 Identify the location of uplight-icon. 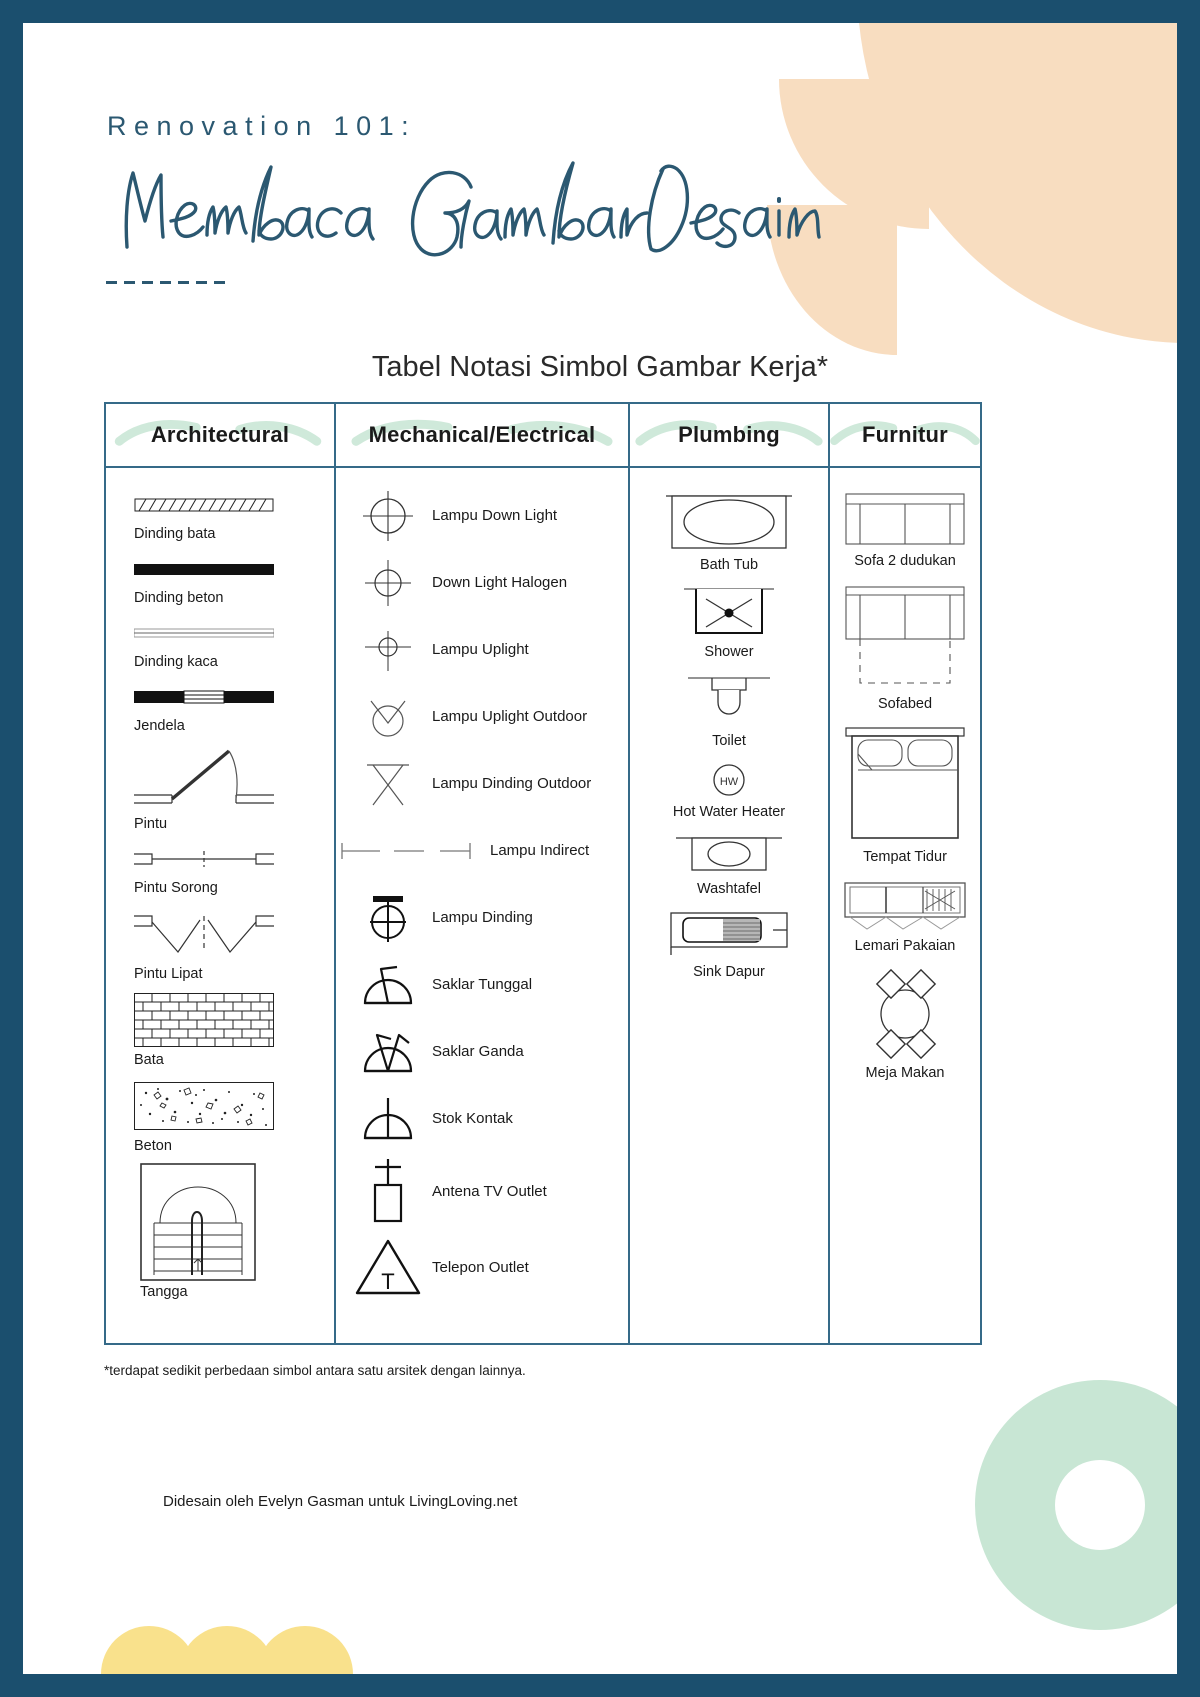
(388, 650).